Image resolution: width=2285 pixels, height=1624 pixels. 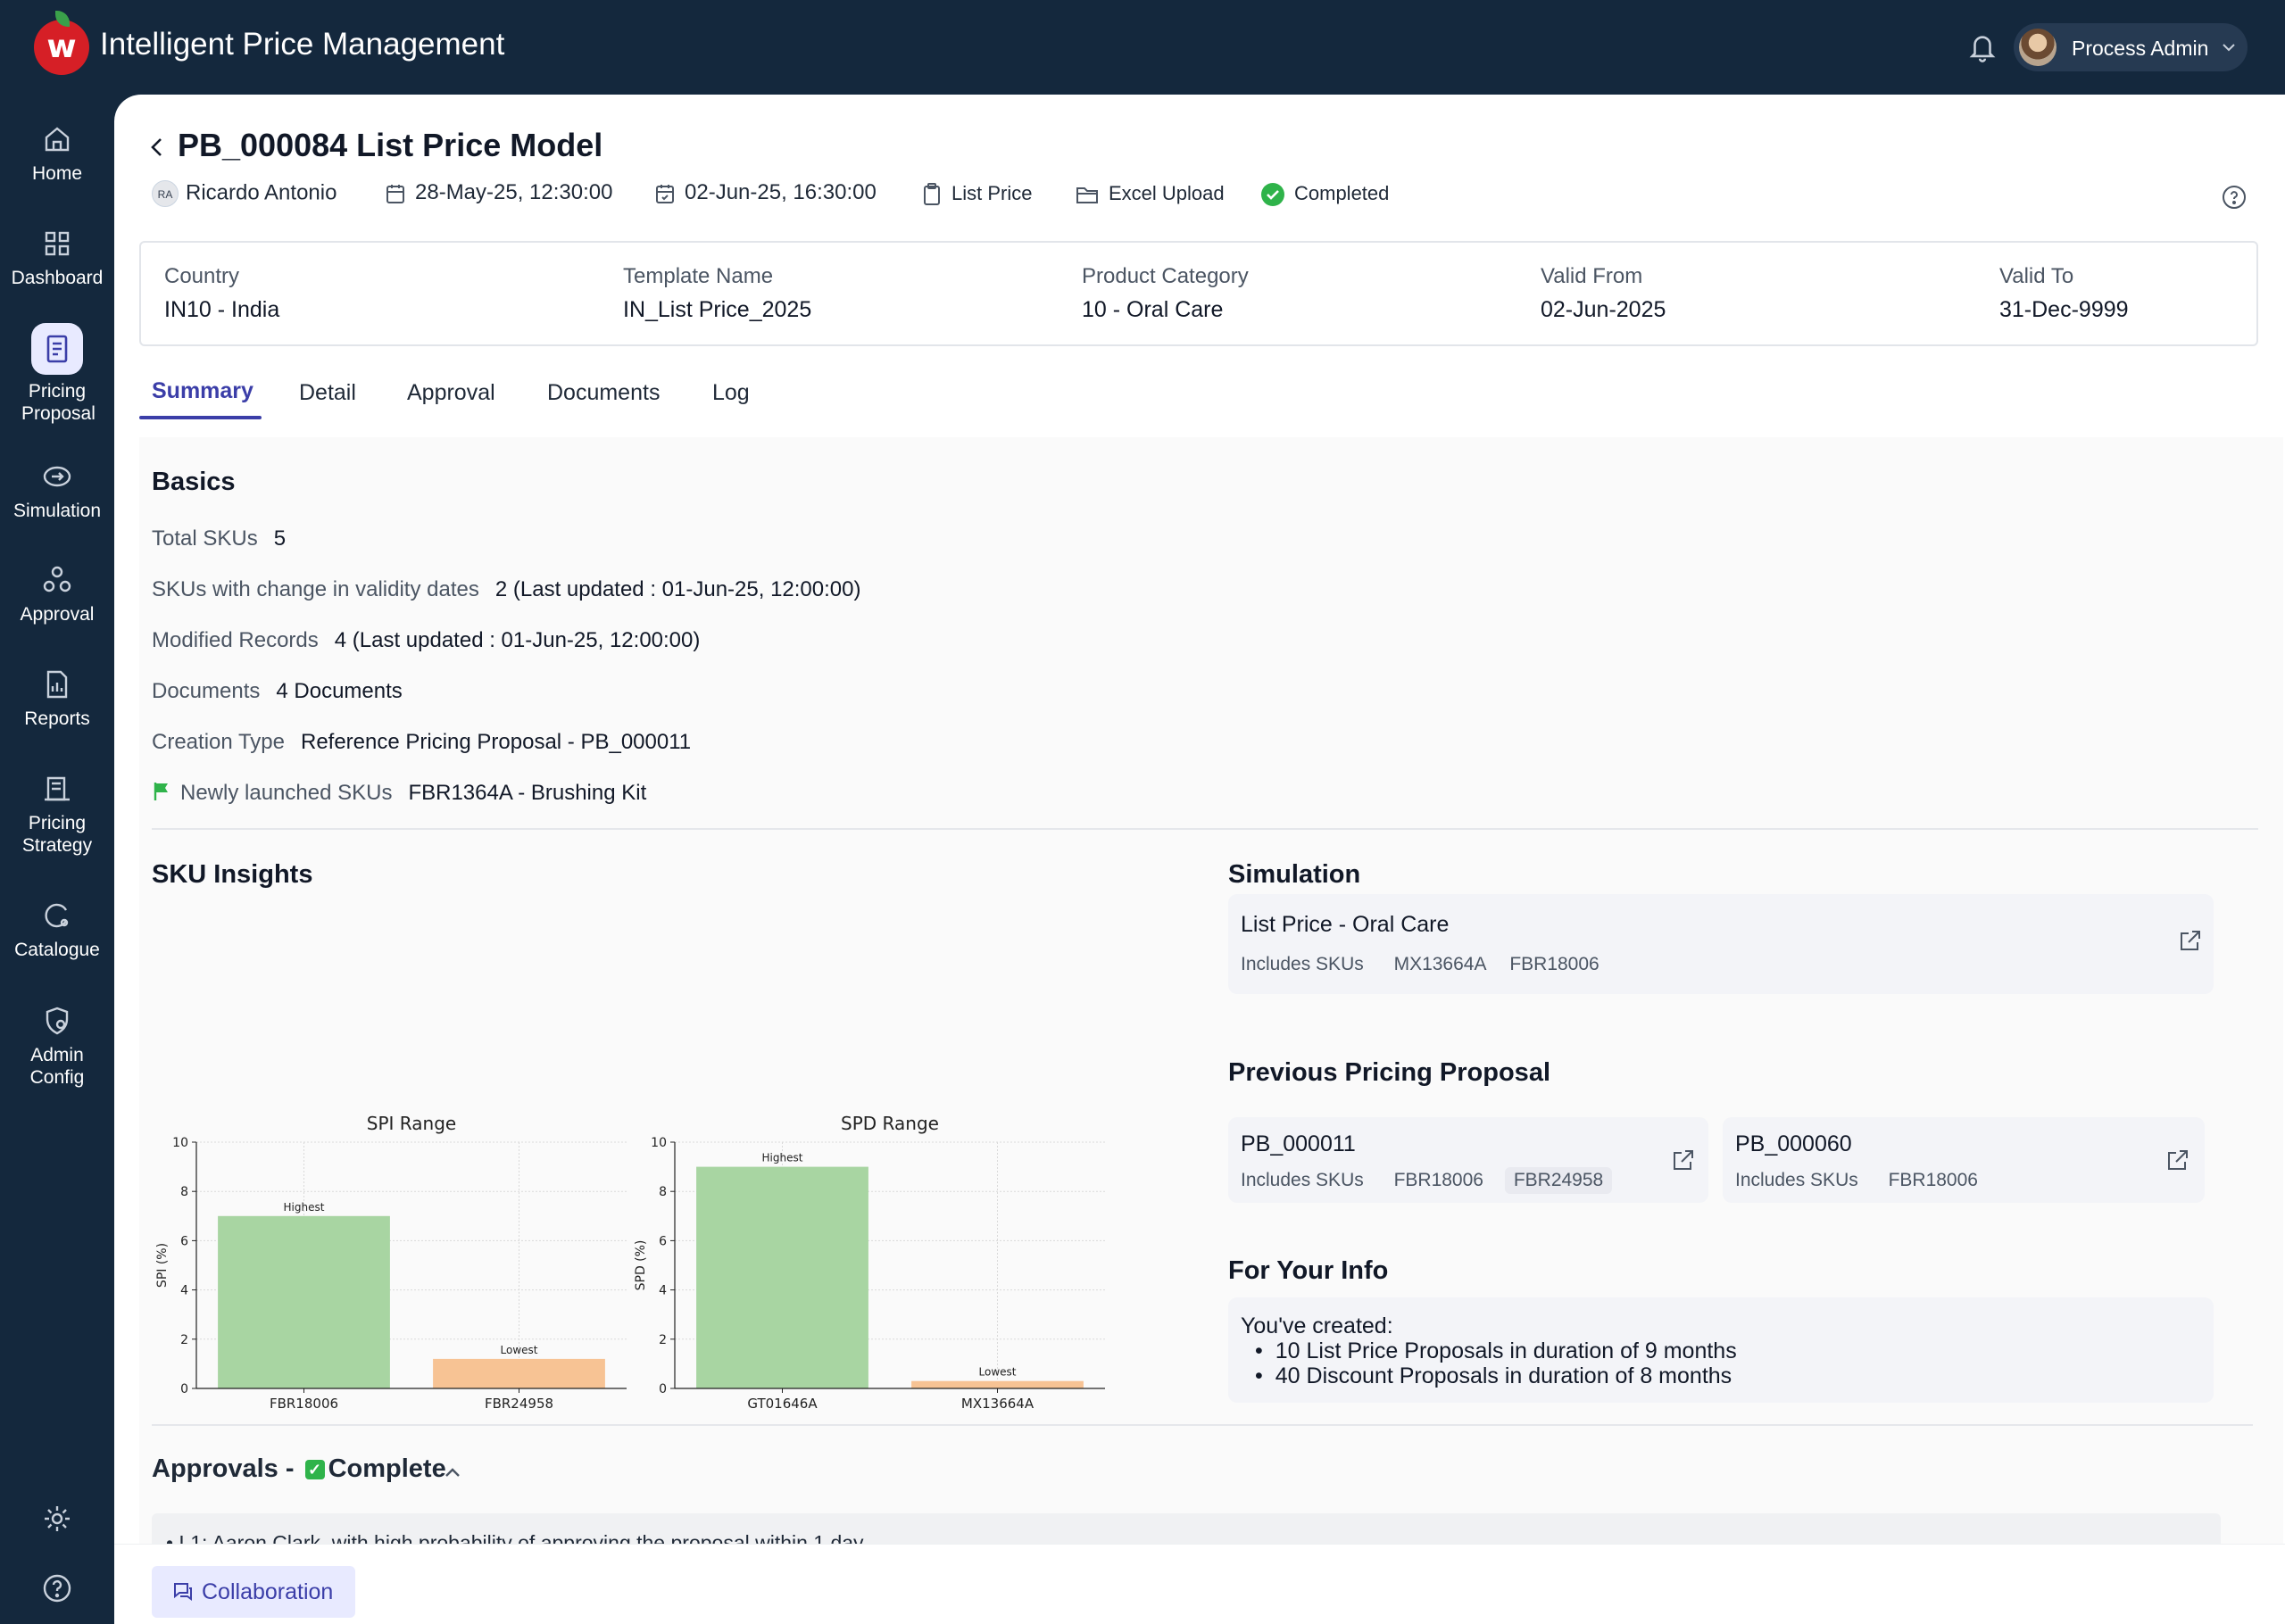 I want to click on owner: RA Ricardo Antonio, so click(x=244, y=195).